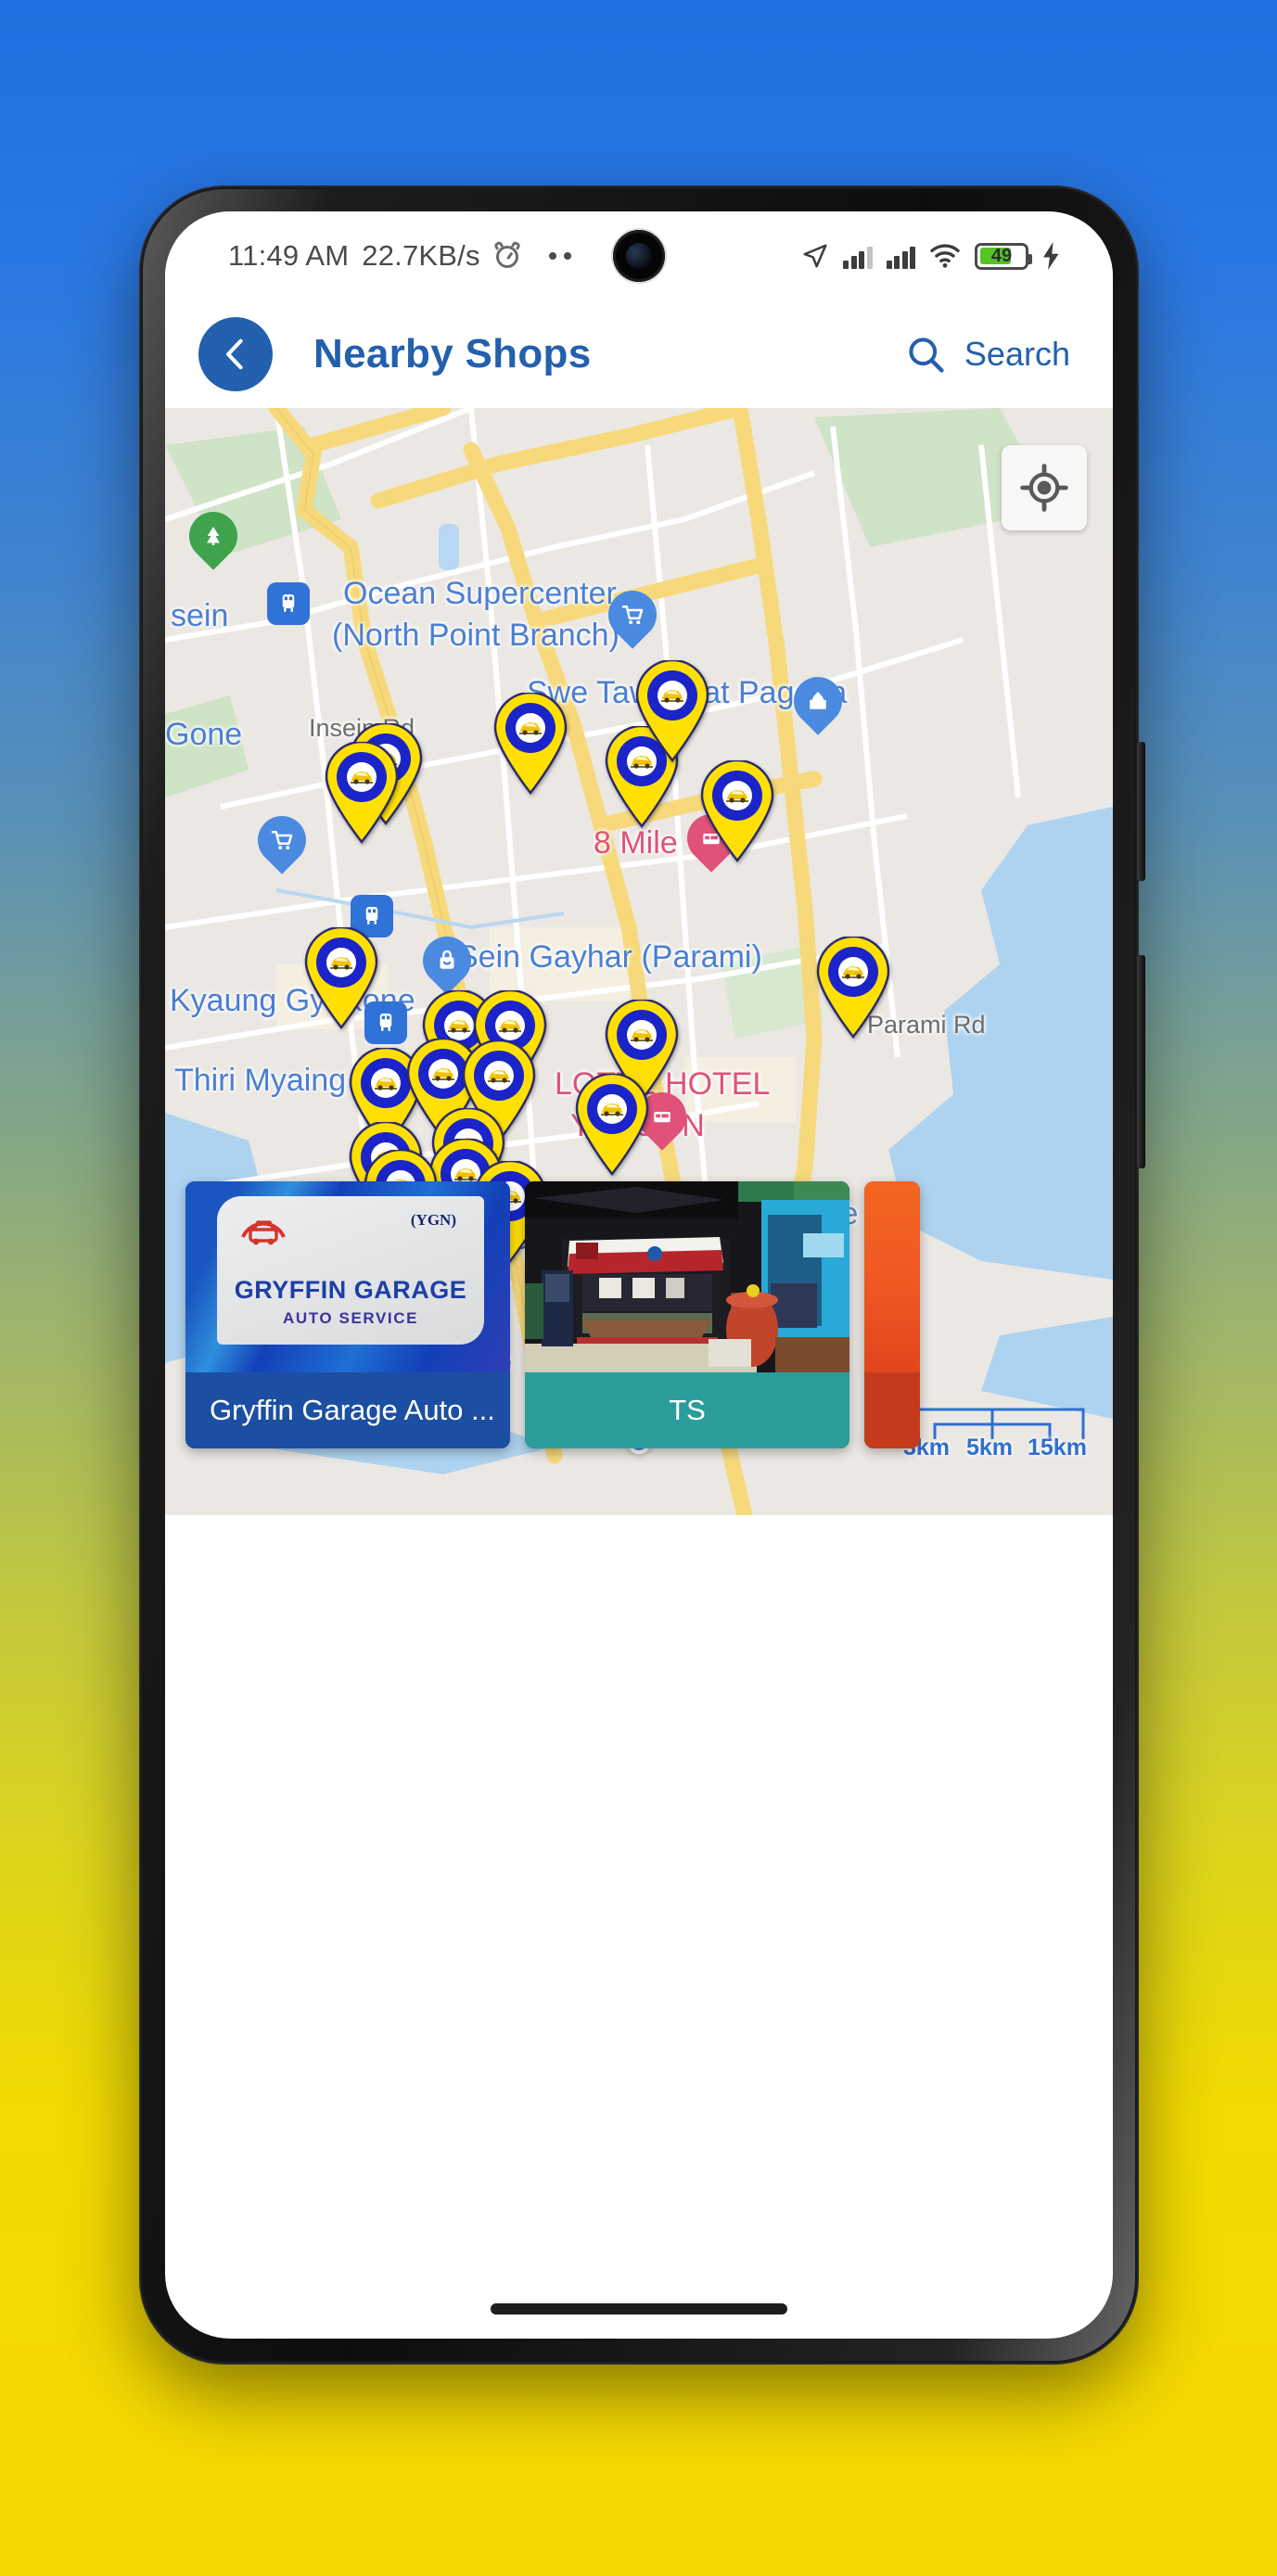  What do you see at coordinates (815, 256) in the screenshot?
I see `location-arrow-icon` at bounding box center [815, 256].